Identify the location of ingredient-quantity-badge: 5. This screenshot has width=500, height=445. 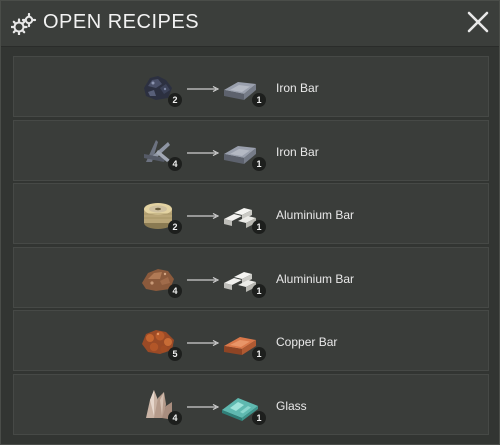
(175, 354).